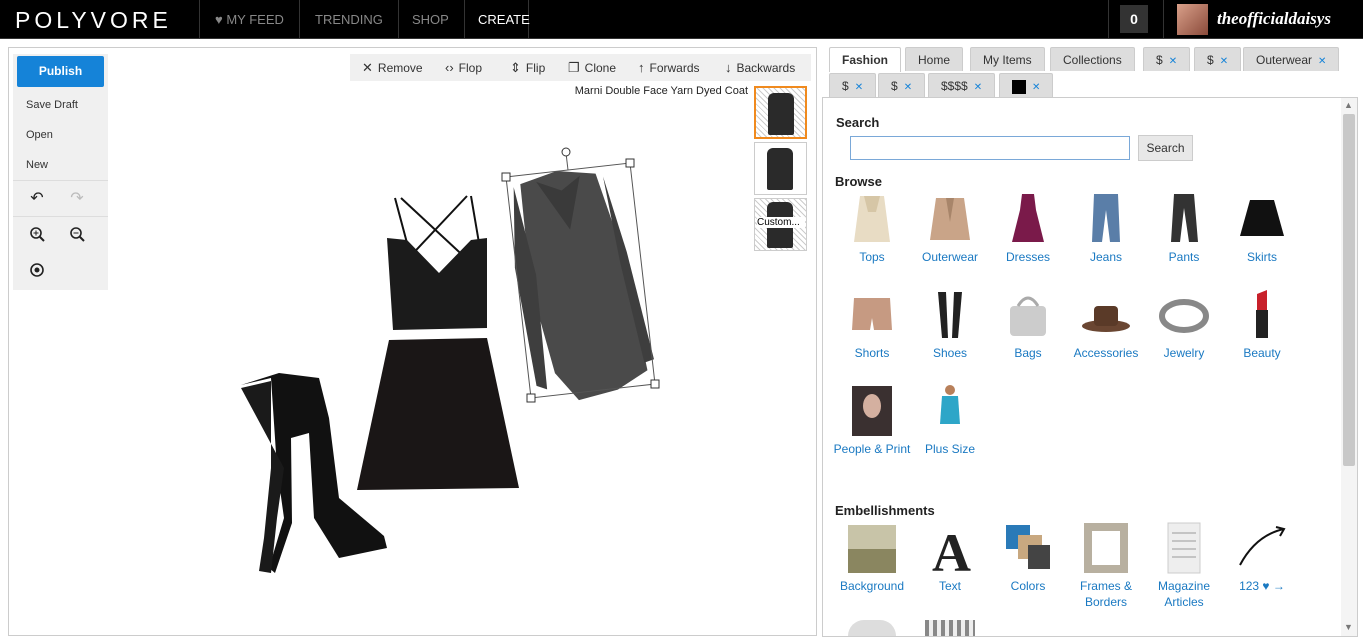 This screenshot has width=1363, height=644. What do you see at coordinates (669, 67) in the screenshot?
I see `forwards-button: ↑ Forwards` at bounding box center [669, 67].